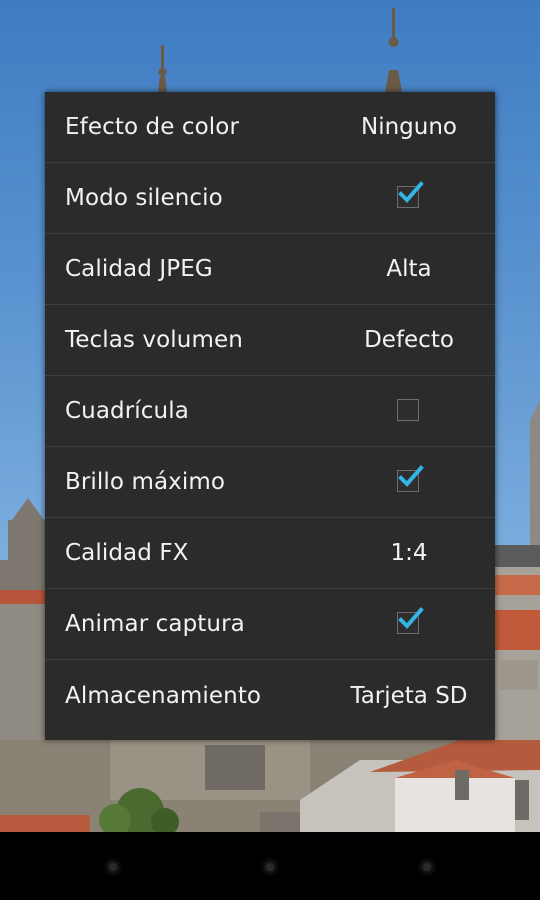 The height and width of the screenshot is (900, 540). I want to click on navigation-bar, so click(270, 866).